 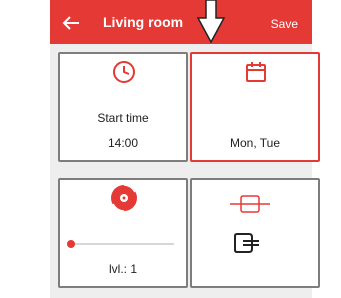 I want to click on days-card: Mon, Tue, so click(x=255, y=107).